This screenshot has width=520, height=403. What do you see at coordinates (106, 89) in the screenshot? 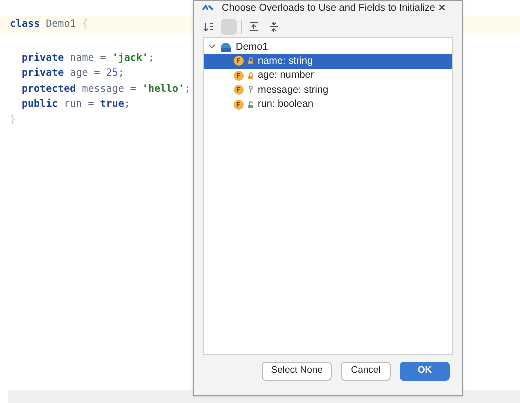
I see `code-line: protected message = 'hello';` at bounding box center [106, 89].